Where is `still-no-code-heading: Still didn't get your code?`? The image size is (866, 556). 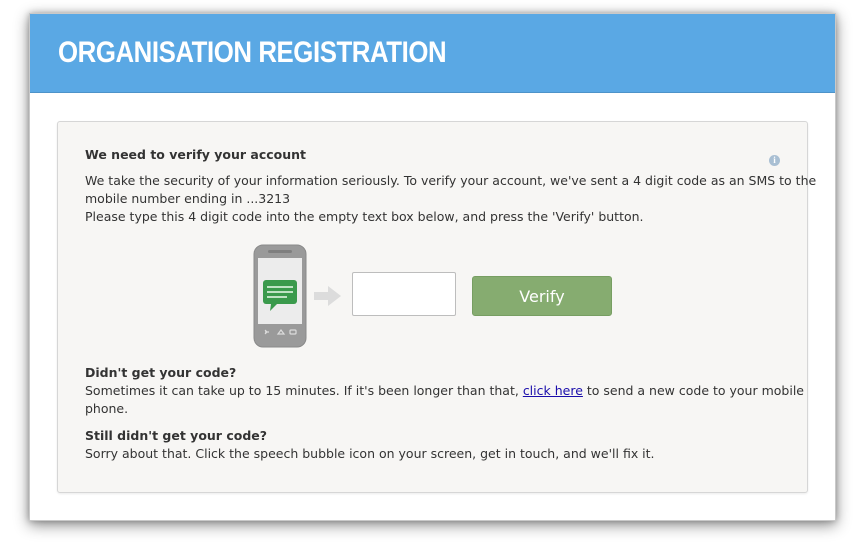 still-no-code-heading: Still didn't get your code? is located at coordinates (176, 435).